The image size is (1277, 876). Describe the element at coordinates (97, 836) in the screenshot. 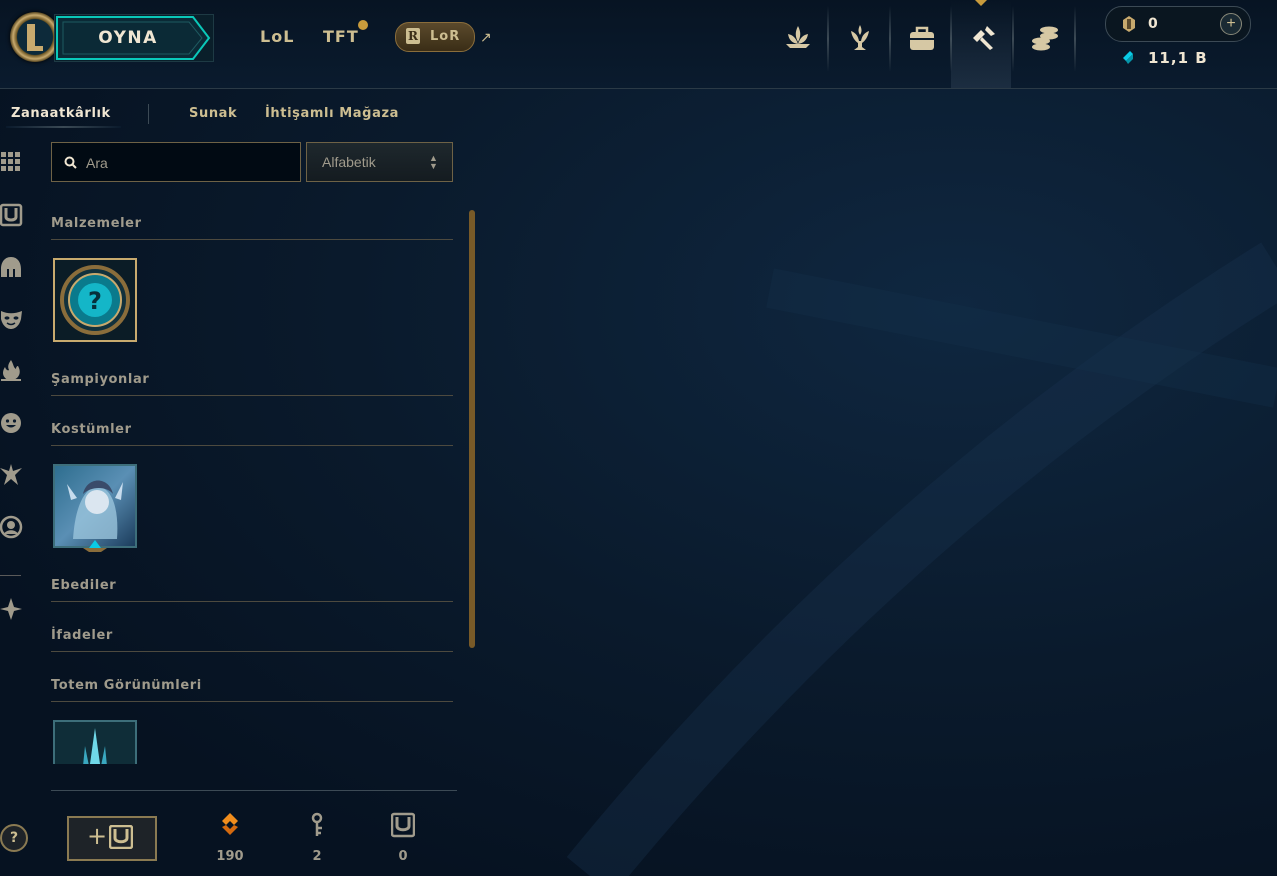

I see `plus-icon: +` at that location.